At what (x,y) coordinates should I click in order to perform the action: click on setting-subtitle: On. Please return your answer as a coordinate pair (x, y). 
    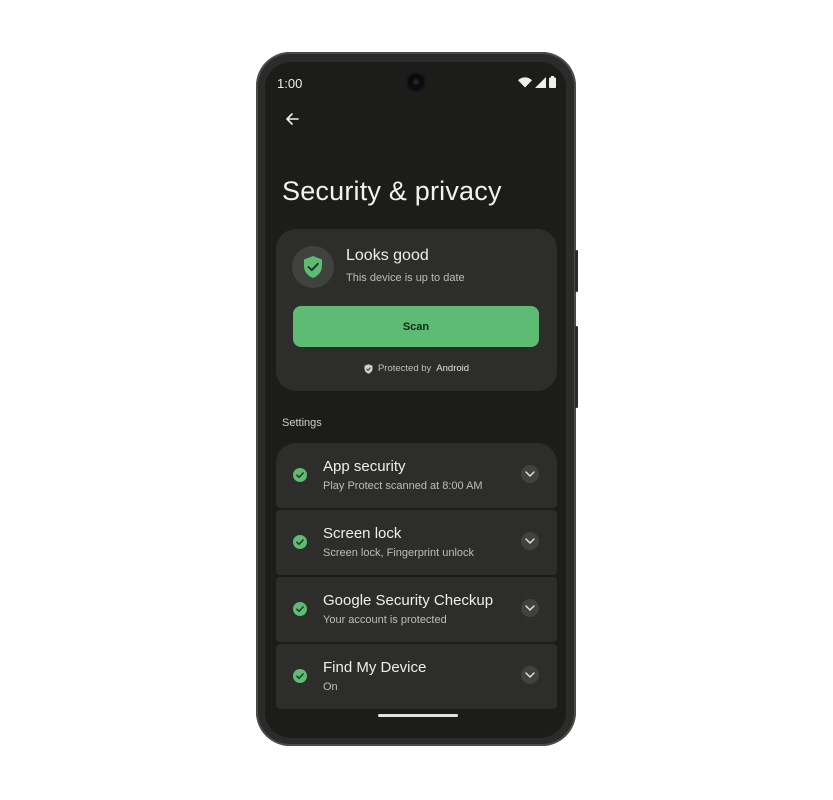
    Looking at the image, I should click on (330, 687).